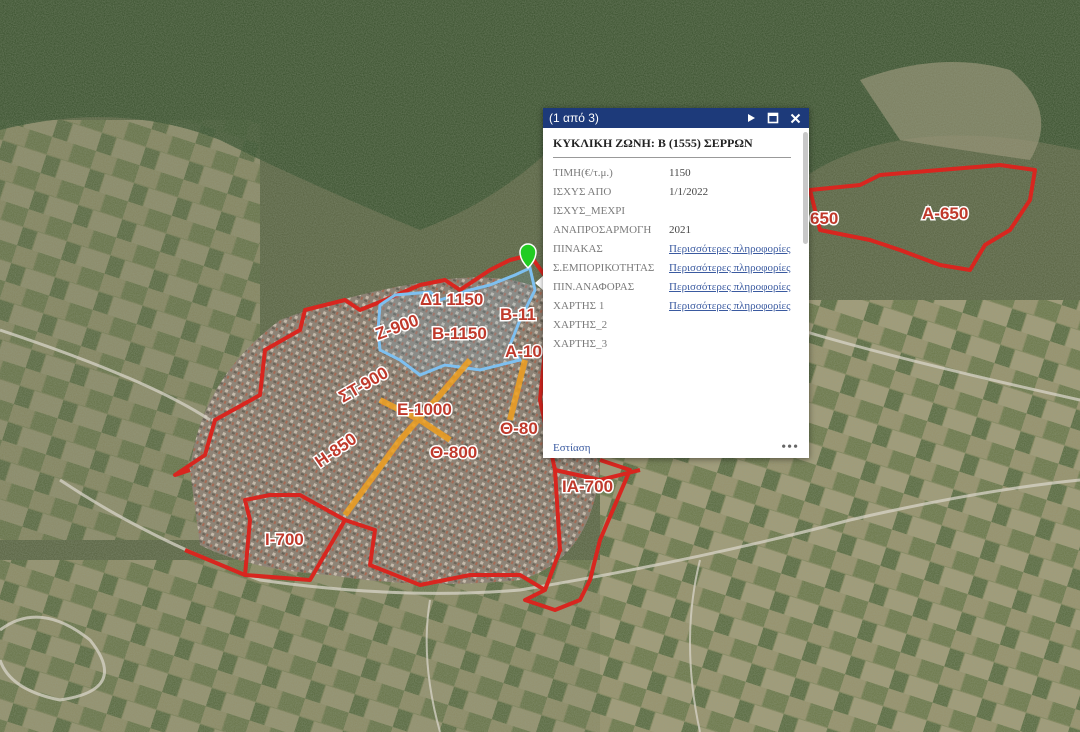 This screenshot has height=732, width=1080. Describe the element at coordinates (676, 118) in the screenshot. I see `popup-header: (1 από 3)` at that location.